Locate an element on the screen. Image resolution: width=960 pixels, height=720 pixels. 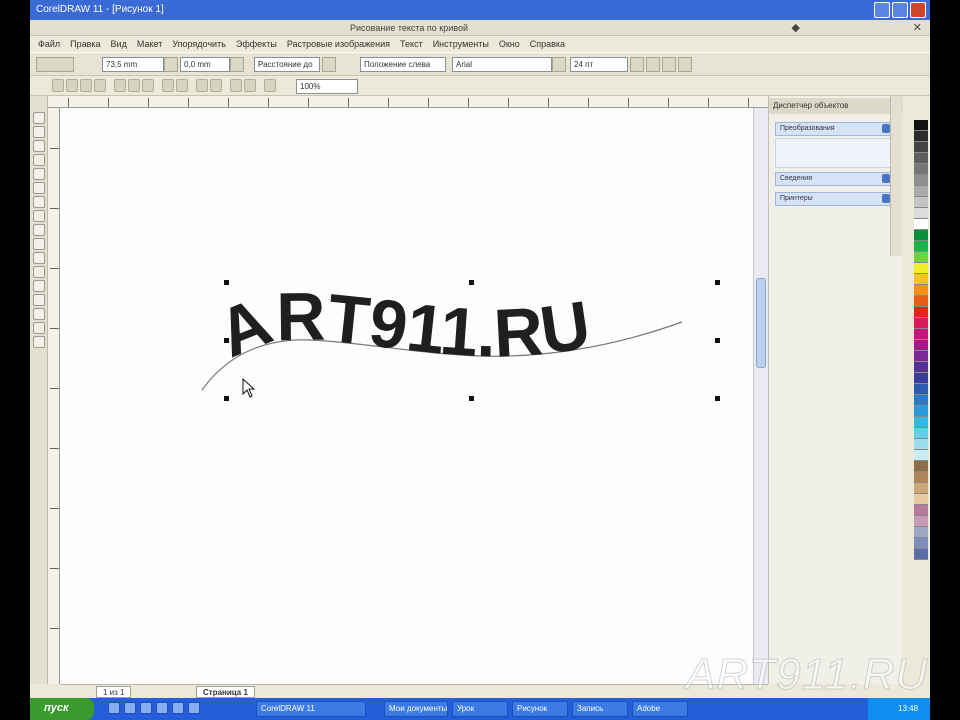
interactive-blend-icon is located at coordinates (39, 272).